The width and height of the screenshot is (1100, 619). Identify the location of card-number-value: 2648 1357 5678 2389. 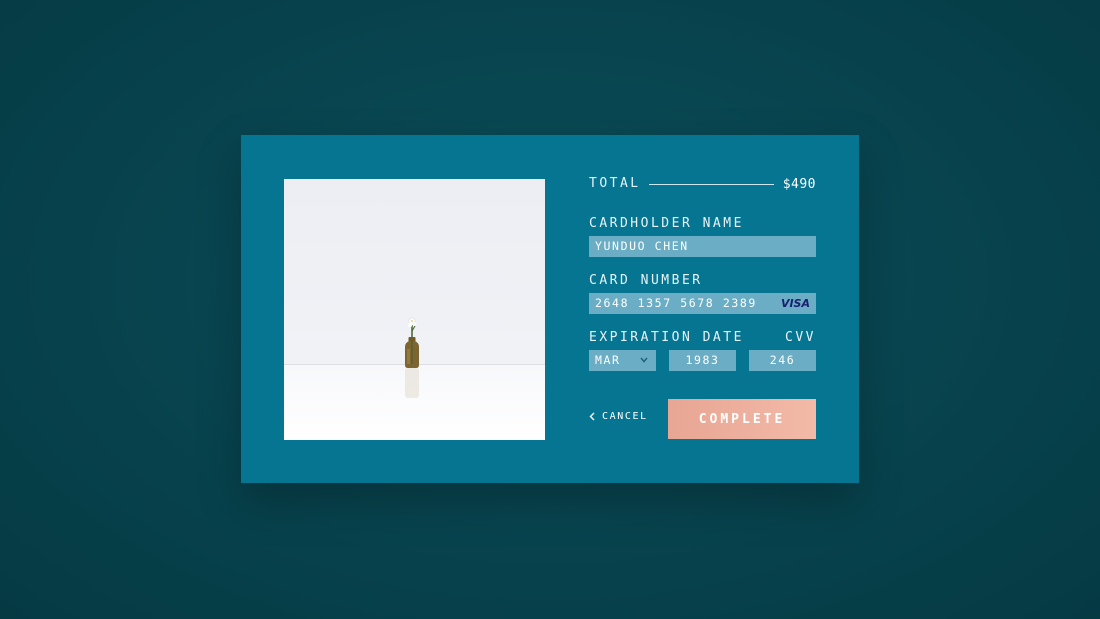
(676, 303).